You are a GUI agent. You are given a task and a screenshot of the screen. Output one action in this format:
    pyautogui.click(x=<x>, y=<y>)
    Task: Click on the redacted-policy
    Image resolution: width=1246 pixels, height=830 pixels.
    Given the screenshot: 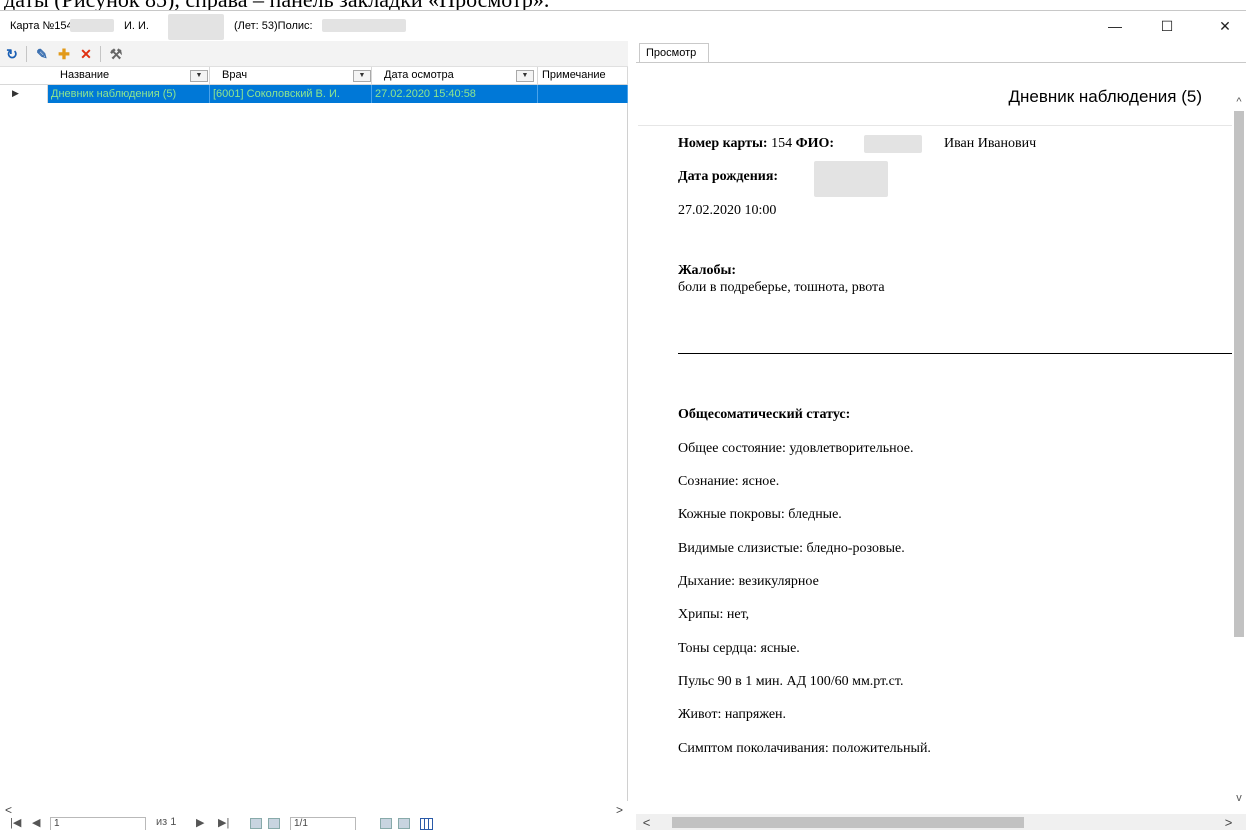 What is the action you would take?
    pyautogui.click(x=364, y=25)
    